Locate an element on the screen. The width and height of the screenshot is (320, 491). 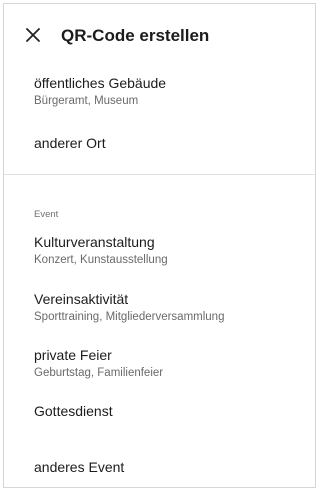
list-item-church-service: Gottesdienst is located at coordinates (169, 411).